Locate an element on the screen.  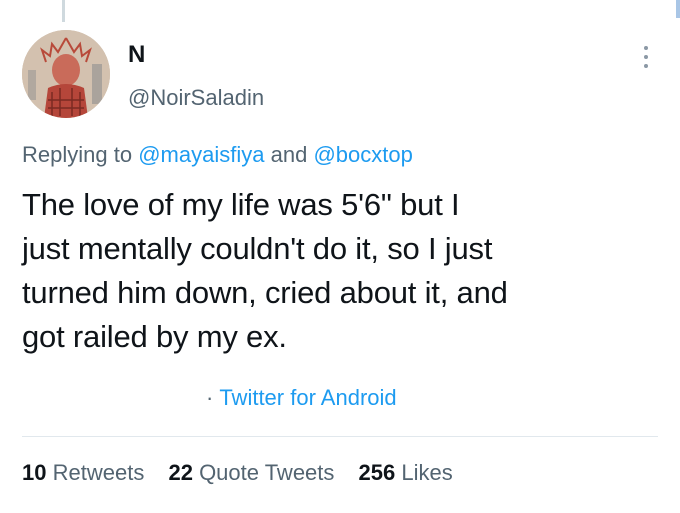
stats-divider is located at coordinates (340, 436).